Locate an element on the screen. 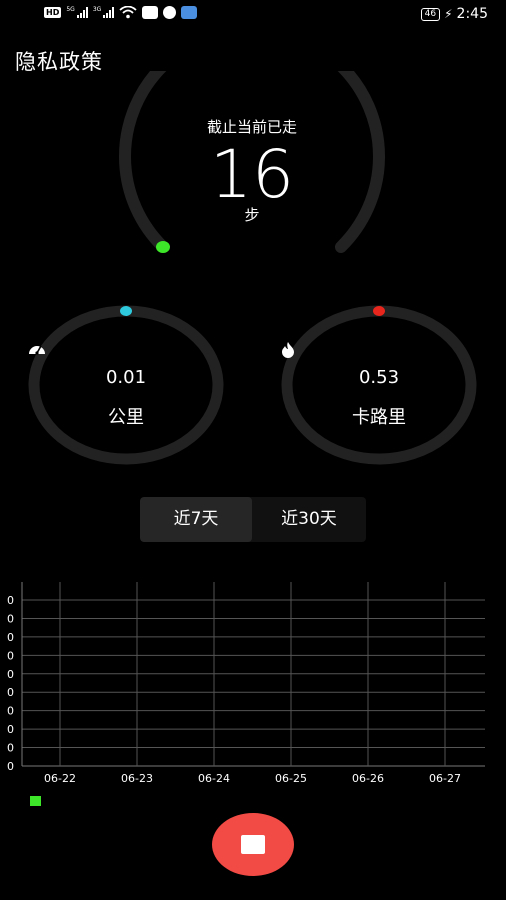 The width and height of the screenshot is (506, 900). steps-unit: 步 is located at coordinates (252, 215).